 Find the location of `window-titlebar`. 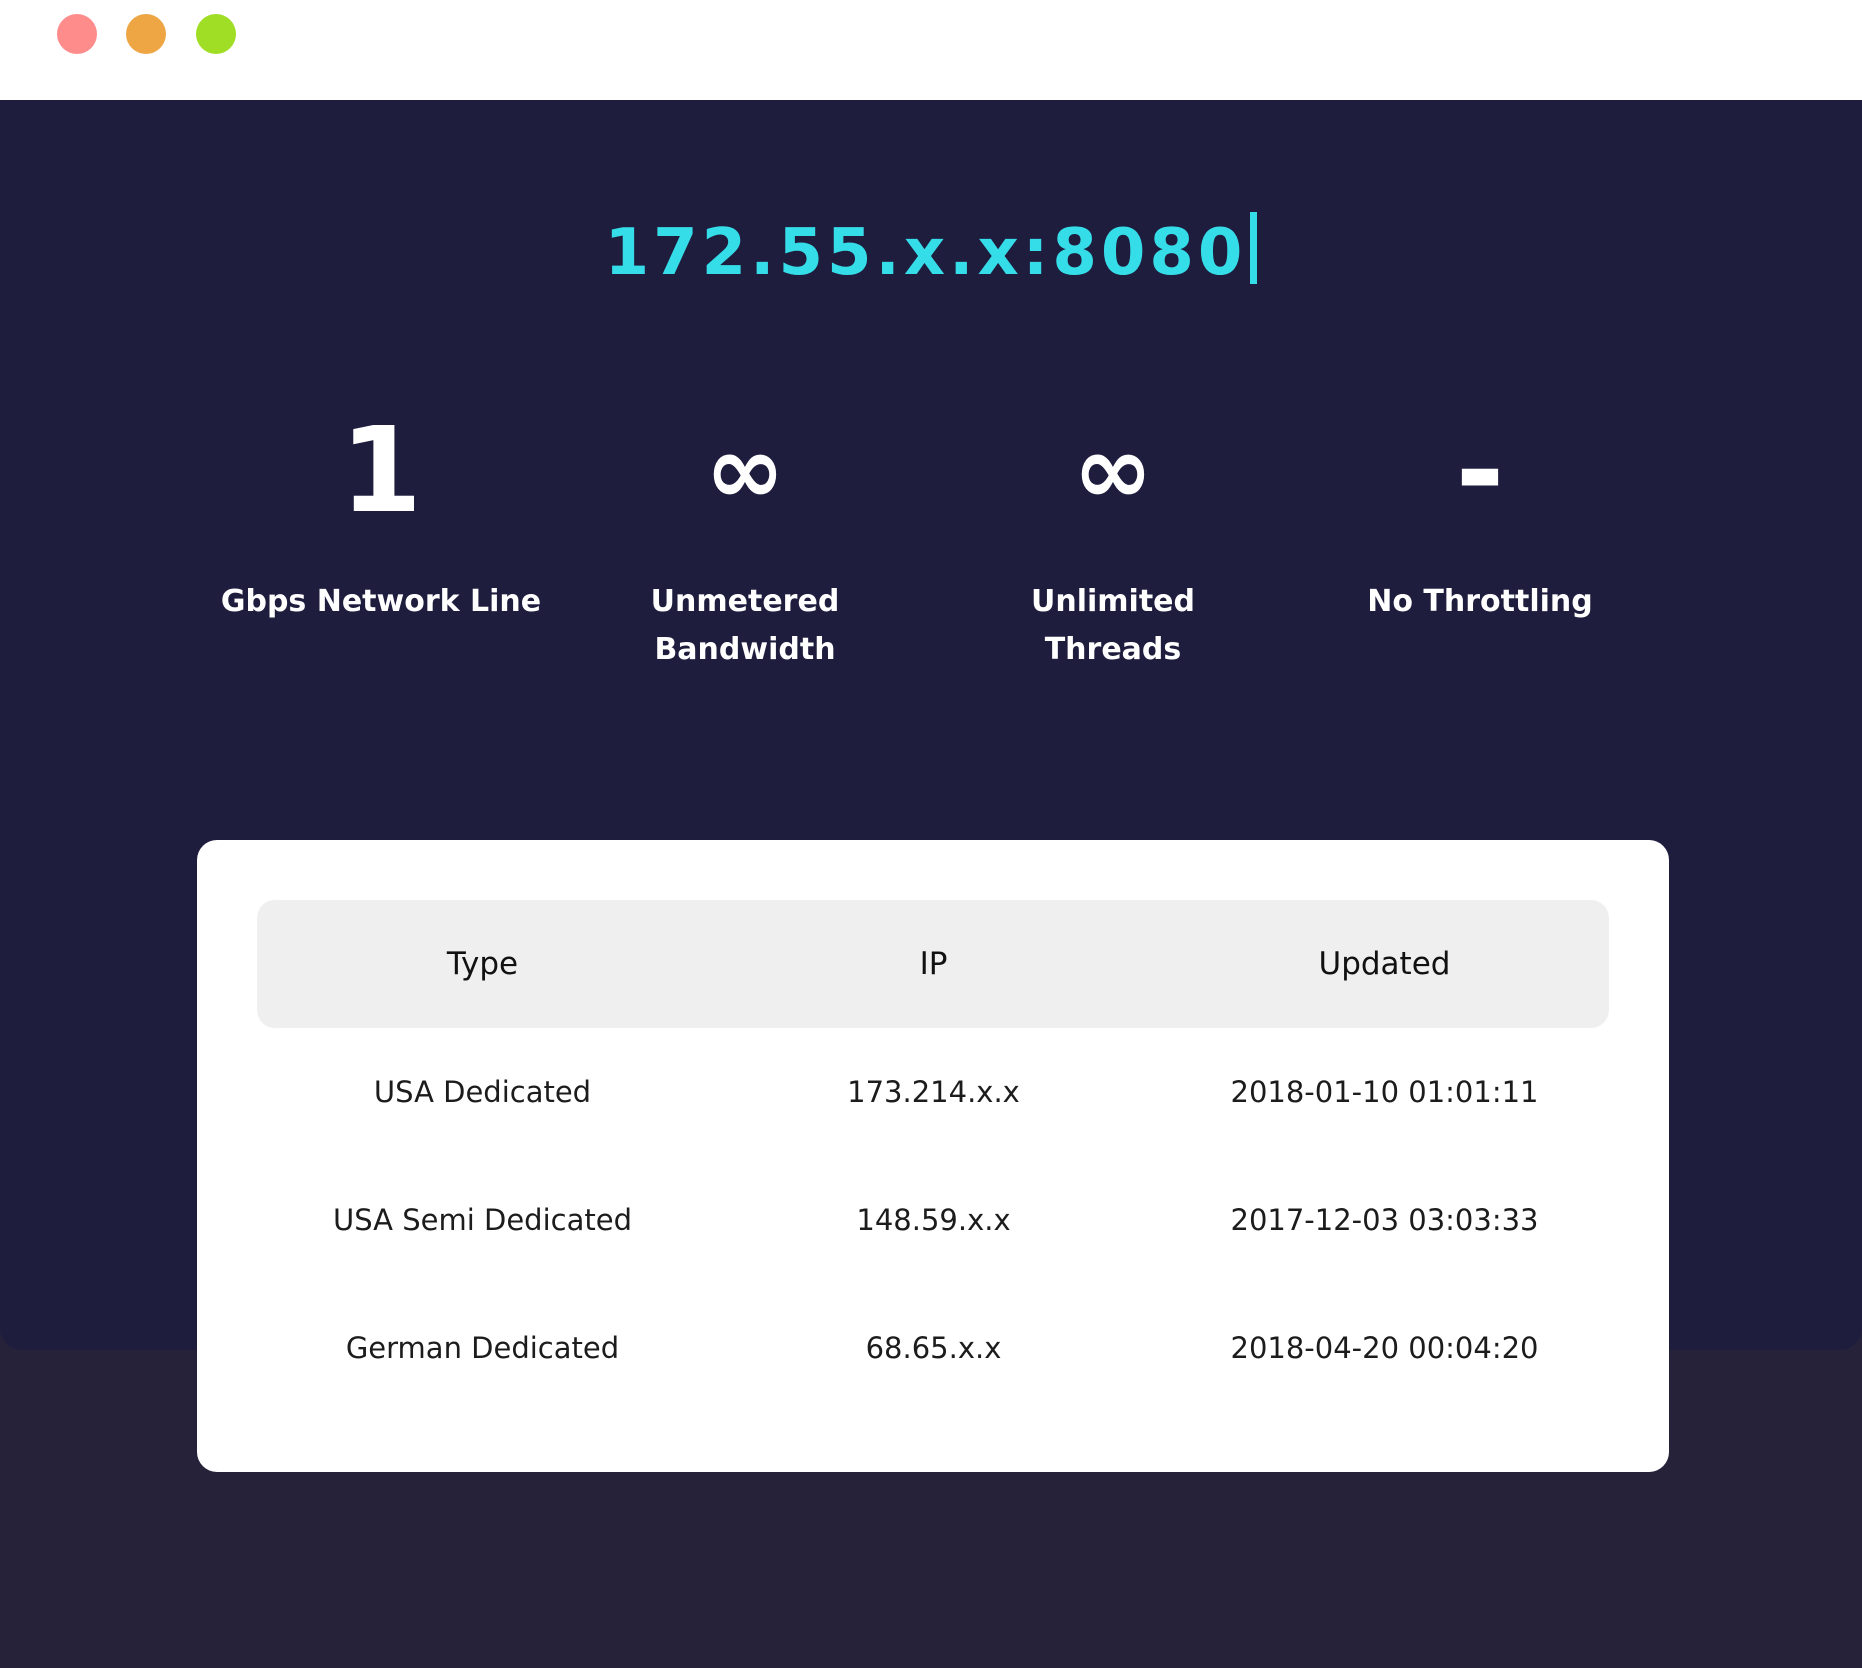

window-titlebar is located at coordinates (931, 50).